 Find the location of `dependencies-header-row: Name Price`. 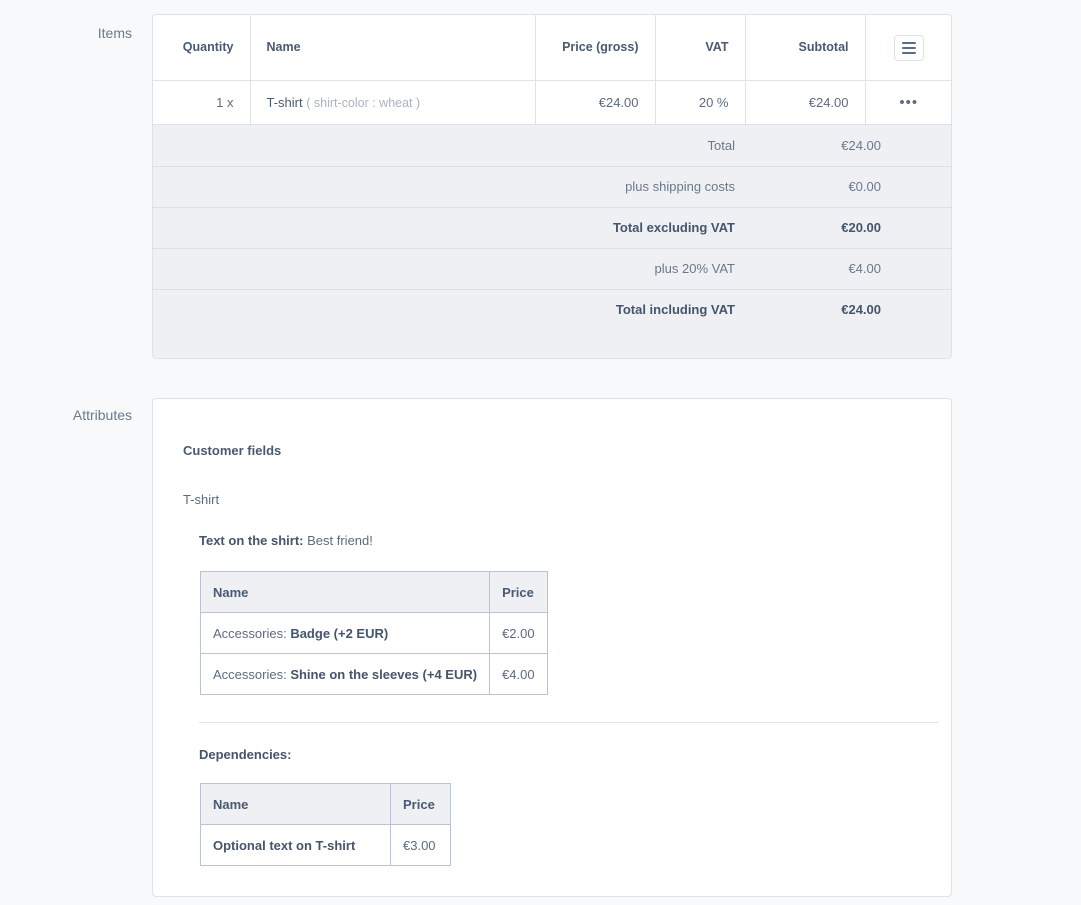

dependencies-header-row: Name Price is located at coordinates (325, 804).